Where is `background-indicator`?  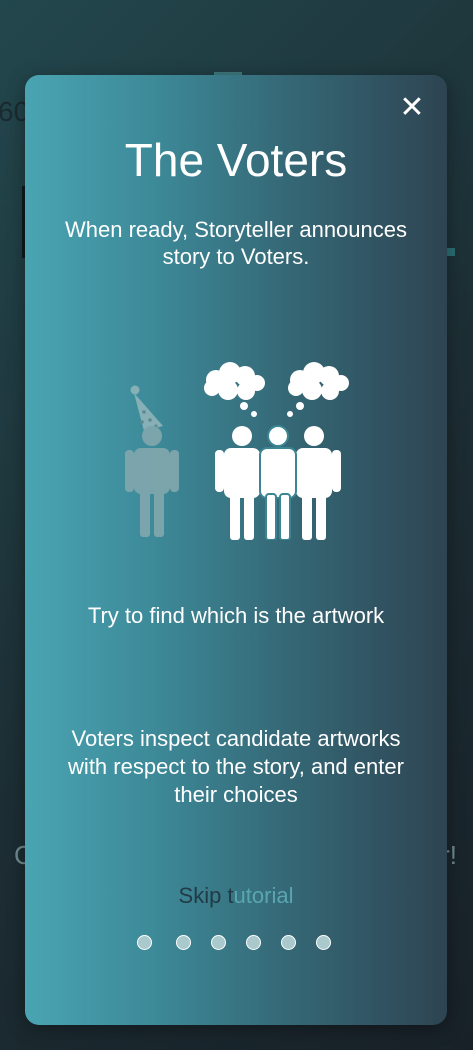 background-indicator is located at coordinates (451, 252).